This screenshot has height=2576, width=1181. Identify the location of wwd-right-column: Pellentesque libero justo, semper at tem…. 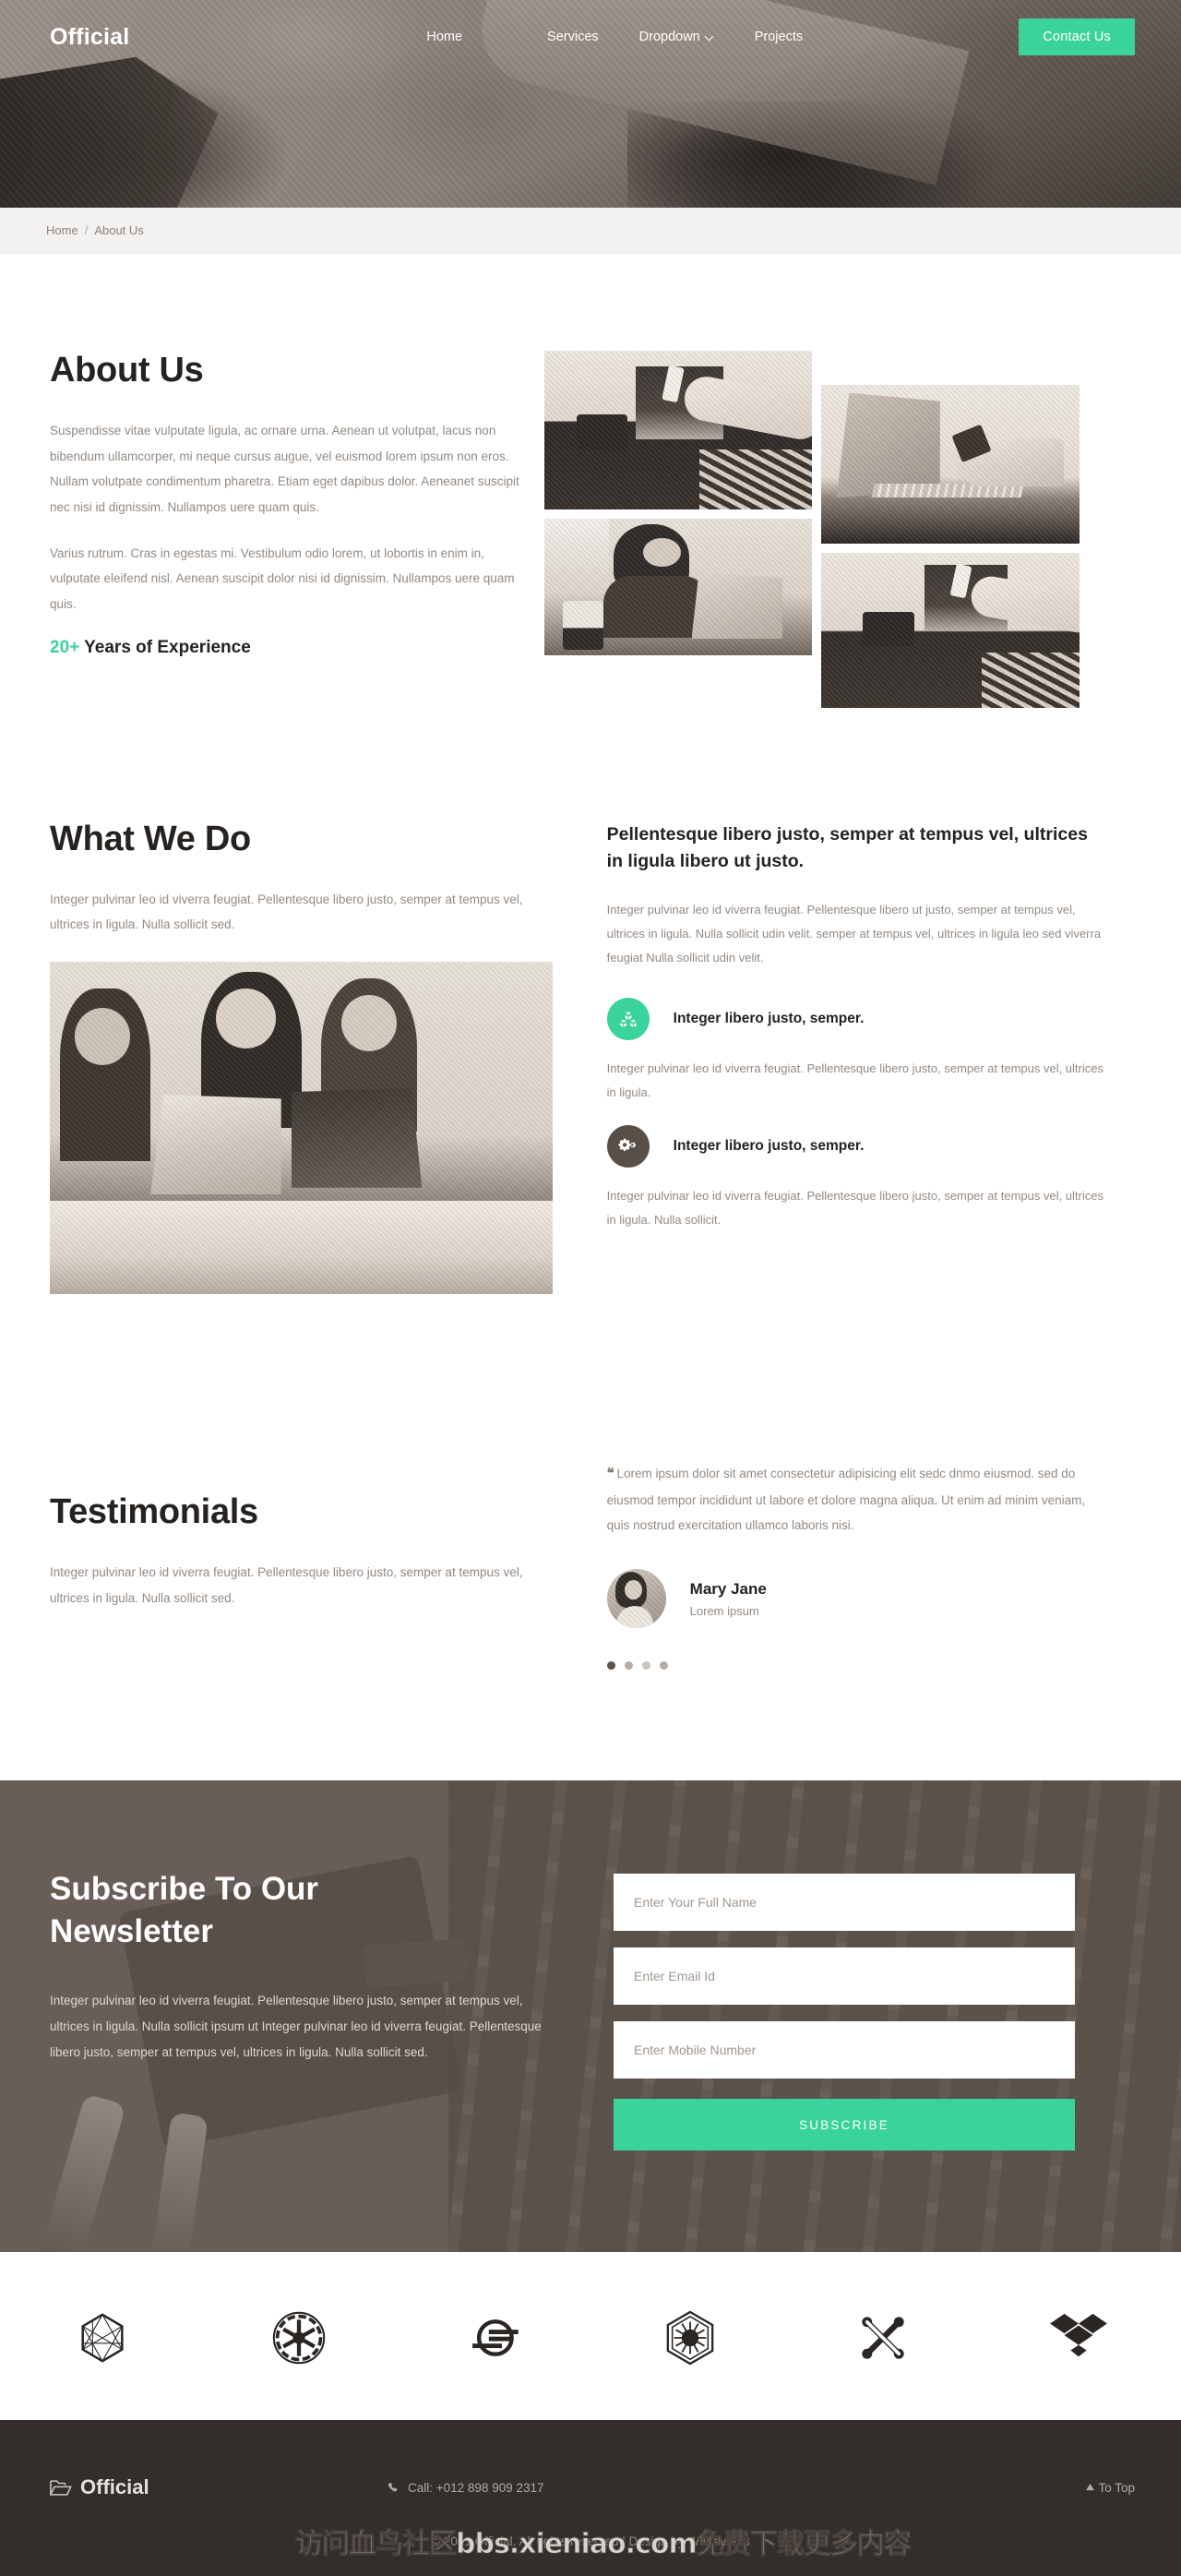
(870, 1057).